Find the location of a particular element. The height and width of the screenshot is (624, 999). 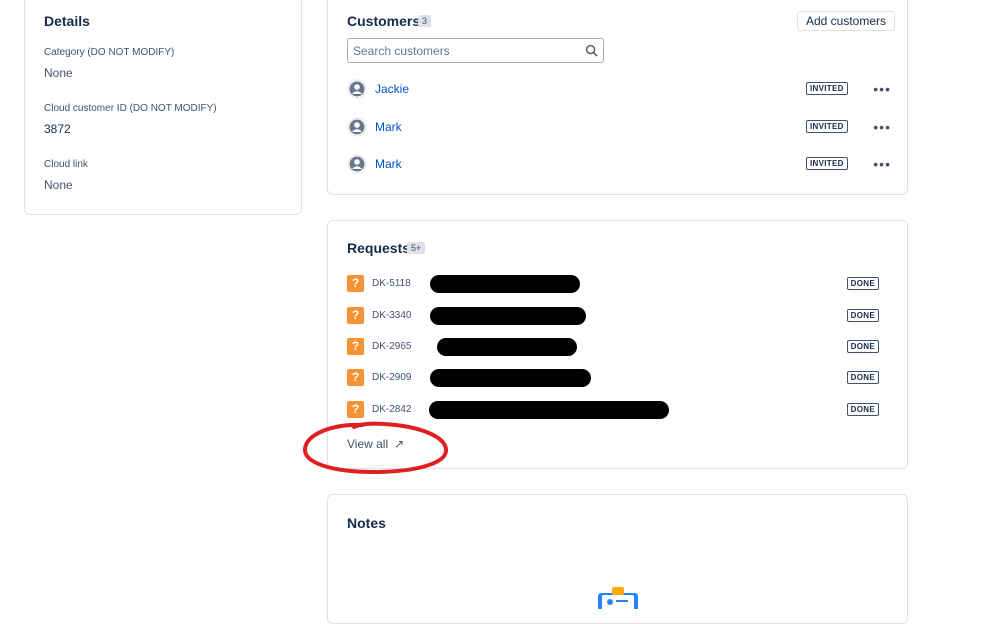

add-customers-button: Add customers is located at coordinates (845, 21).